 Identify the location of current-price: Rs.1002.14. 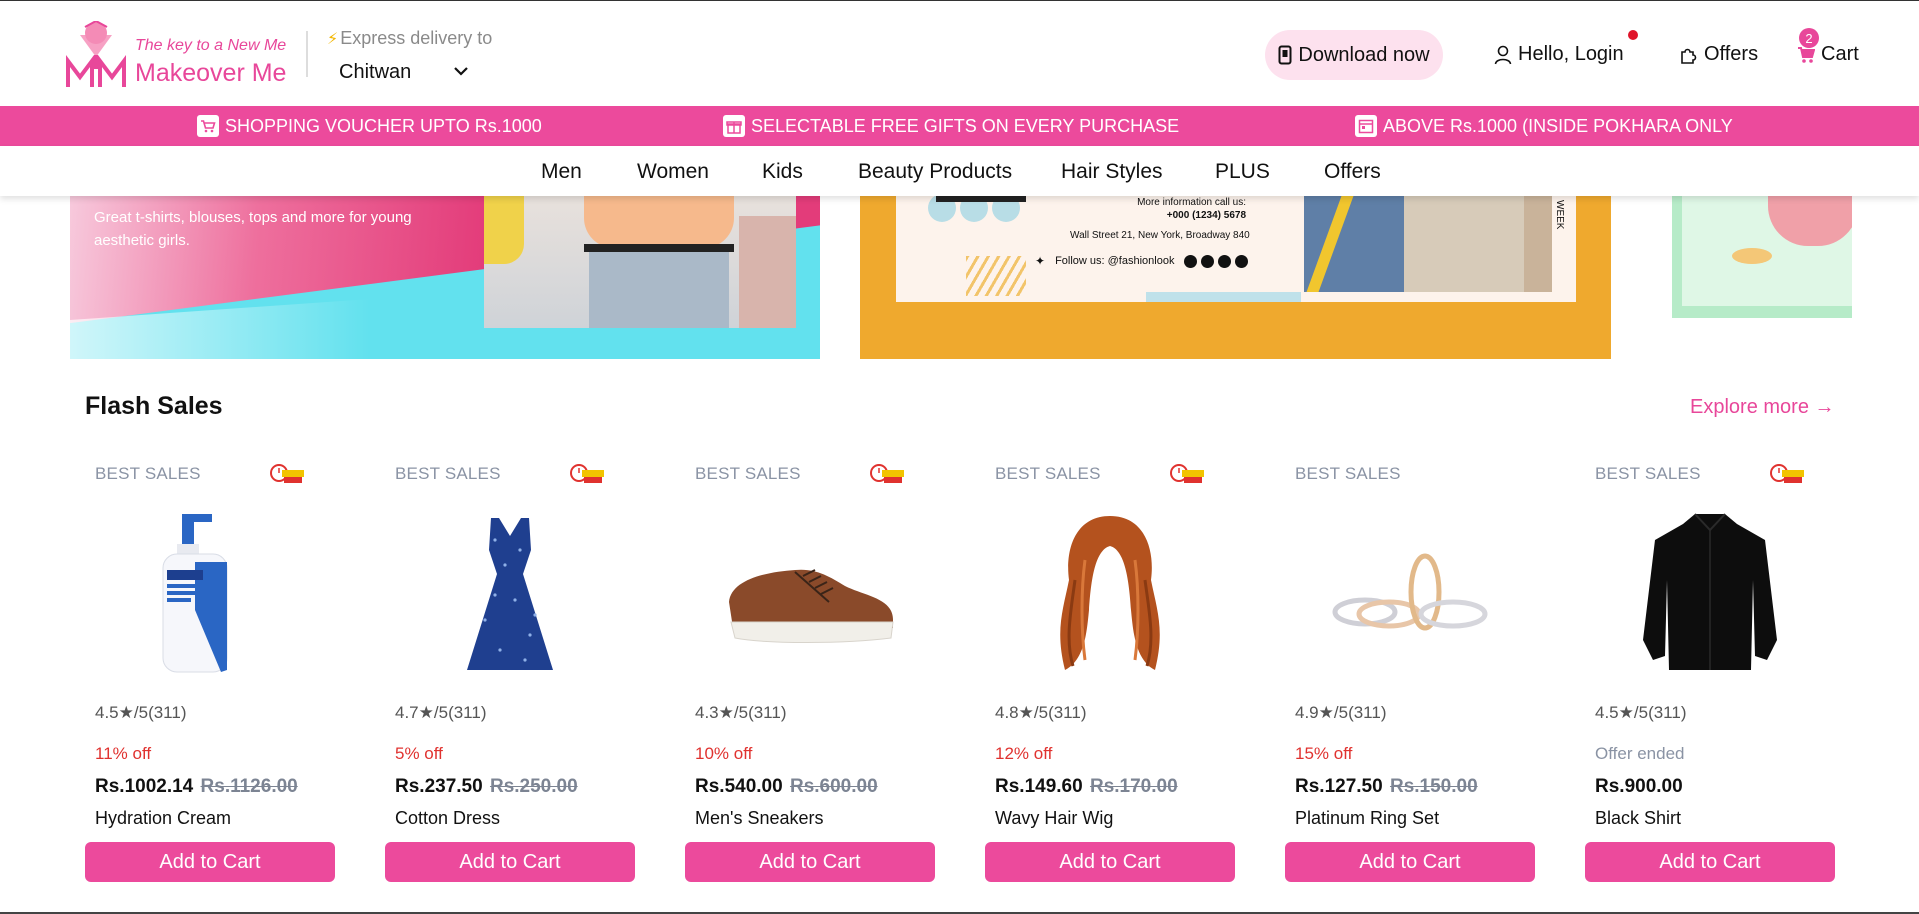
(144, 786).